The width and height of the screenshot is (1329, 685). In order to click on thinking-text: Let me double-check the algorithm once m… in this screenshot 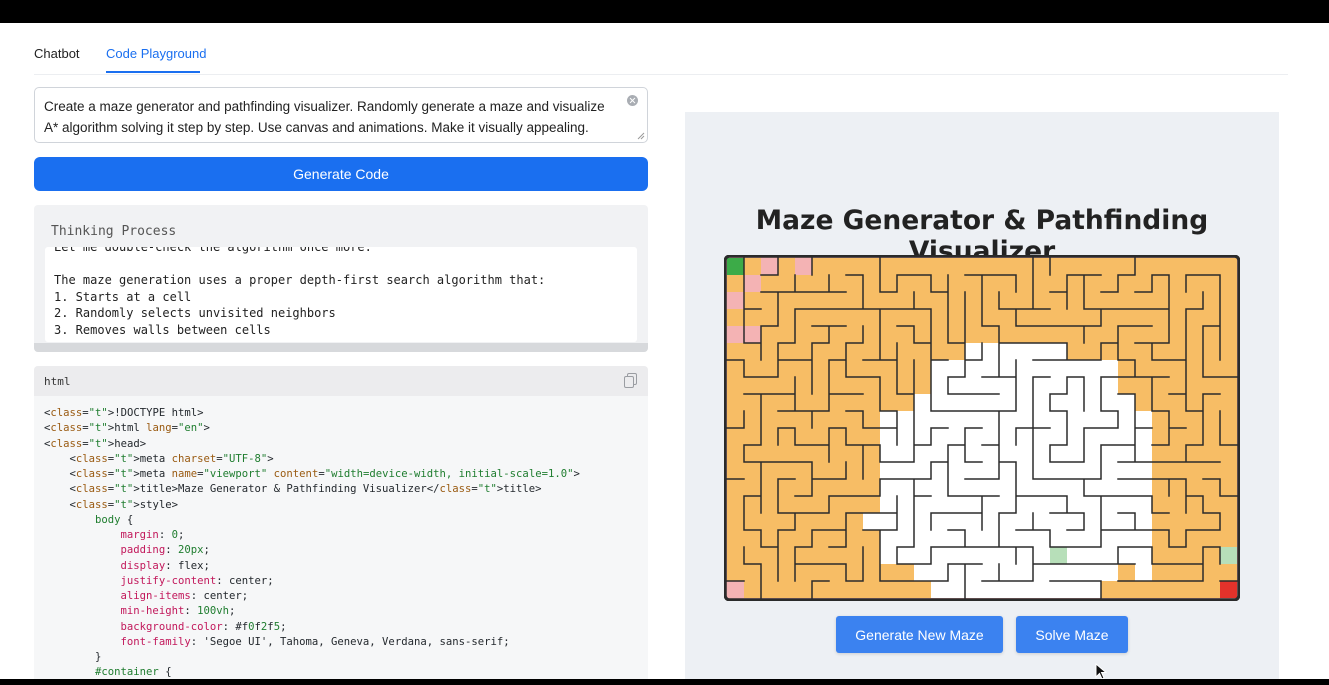, I will do `click(300, 292)`.